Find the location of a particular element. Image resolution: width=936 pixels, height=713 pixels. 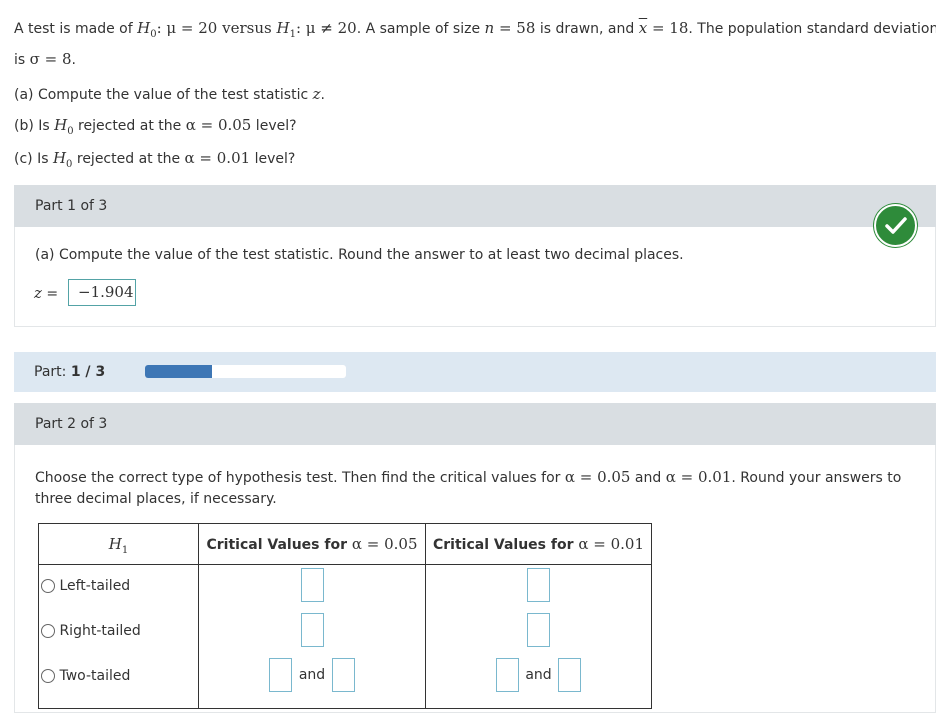

cv005-two-upper-input is located at coordinates (343, 675).